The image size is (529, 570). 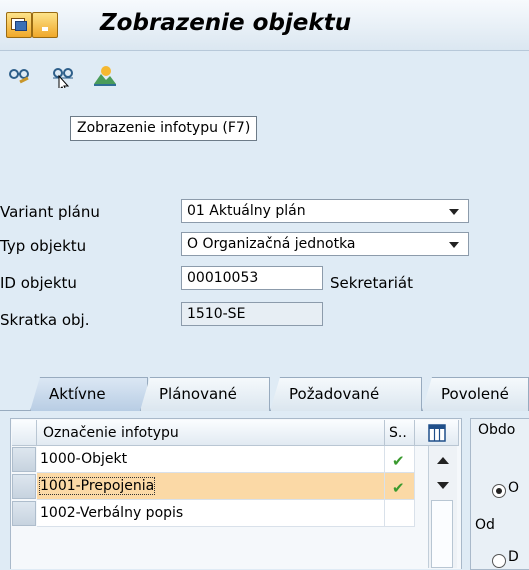 I want to click on table-scrollbar, so click(x=442, y=507).